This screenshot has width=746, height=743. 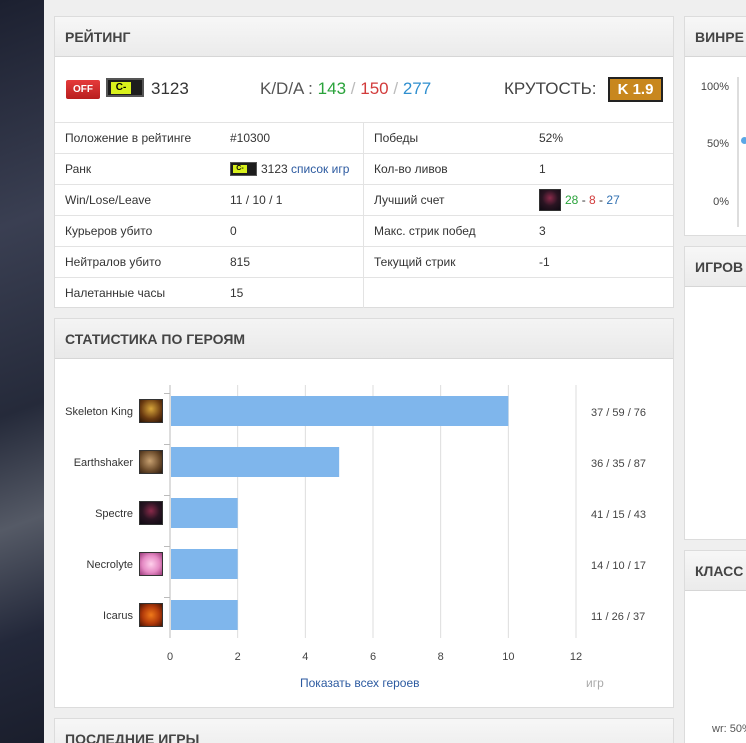 I want to click on hero-kda-label: 37 / 59 / 76, so click(x=618, y=413).